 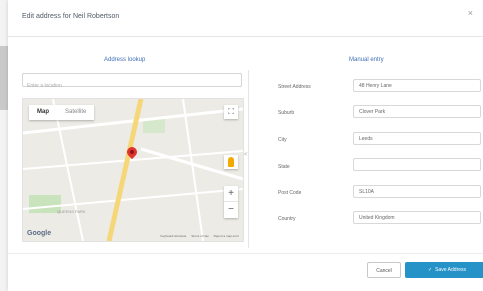 I want to click on save-address-button: ✓ Save Address, so click(x=444, y=270).